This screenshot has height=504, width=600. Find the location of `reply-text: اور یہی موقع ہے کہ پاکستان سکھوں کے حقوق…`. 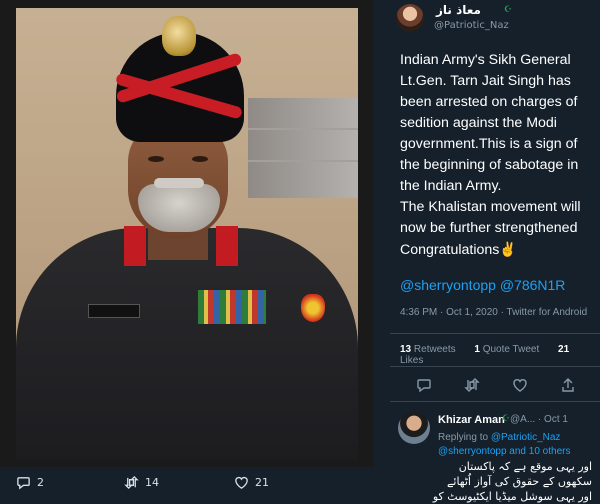

reply-text: اور یہی موقع ہے کہ پاکستان سکھوں کے حقوق… is located at coordinates (512, 481).